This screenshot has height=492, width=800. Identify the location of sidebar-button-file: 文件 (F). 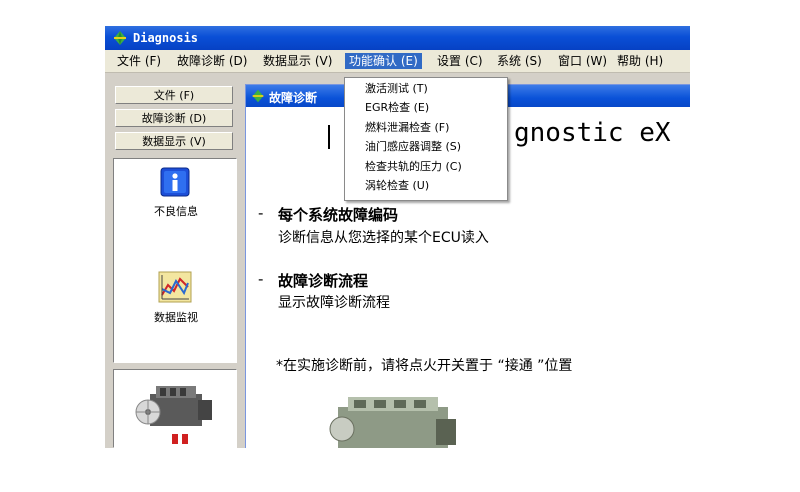
(174, 95).